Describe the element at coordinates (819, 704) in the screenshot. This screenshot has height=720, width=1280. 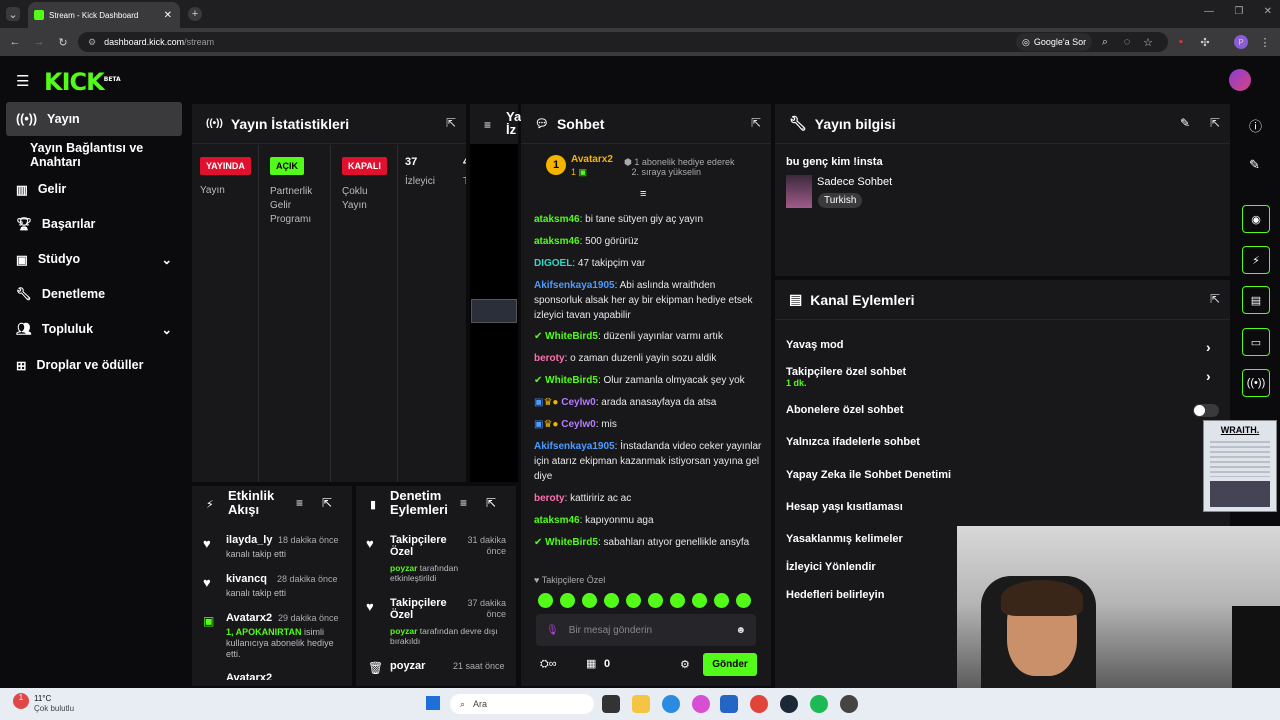
I see `spotify-icon` at that location.